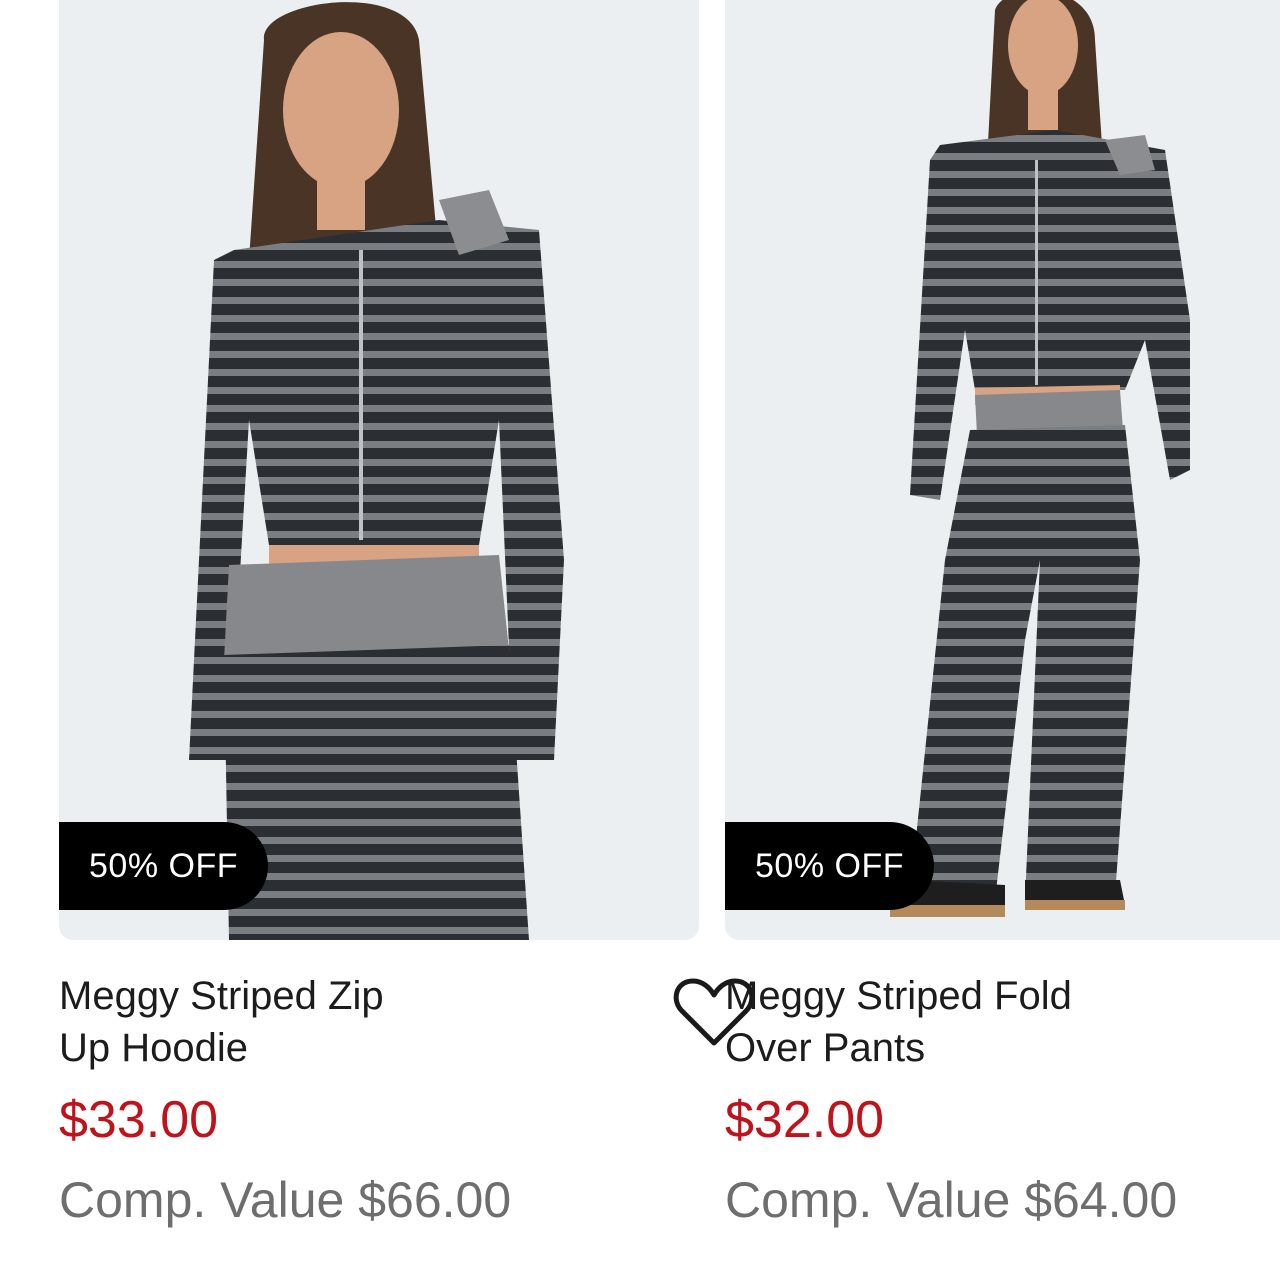 This screenshot has height=1280, width=1280. I want to click on product-title: Meggy Striped Zip Up Hoodie, so click(249, 1022).